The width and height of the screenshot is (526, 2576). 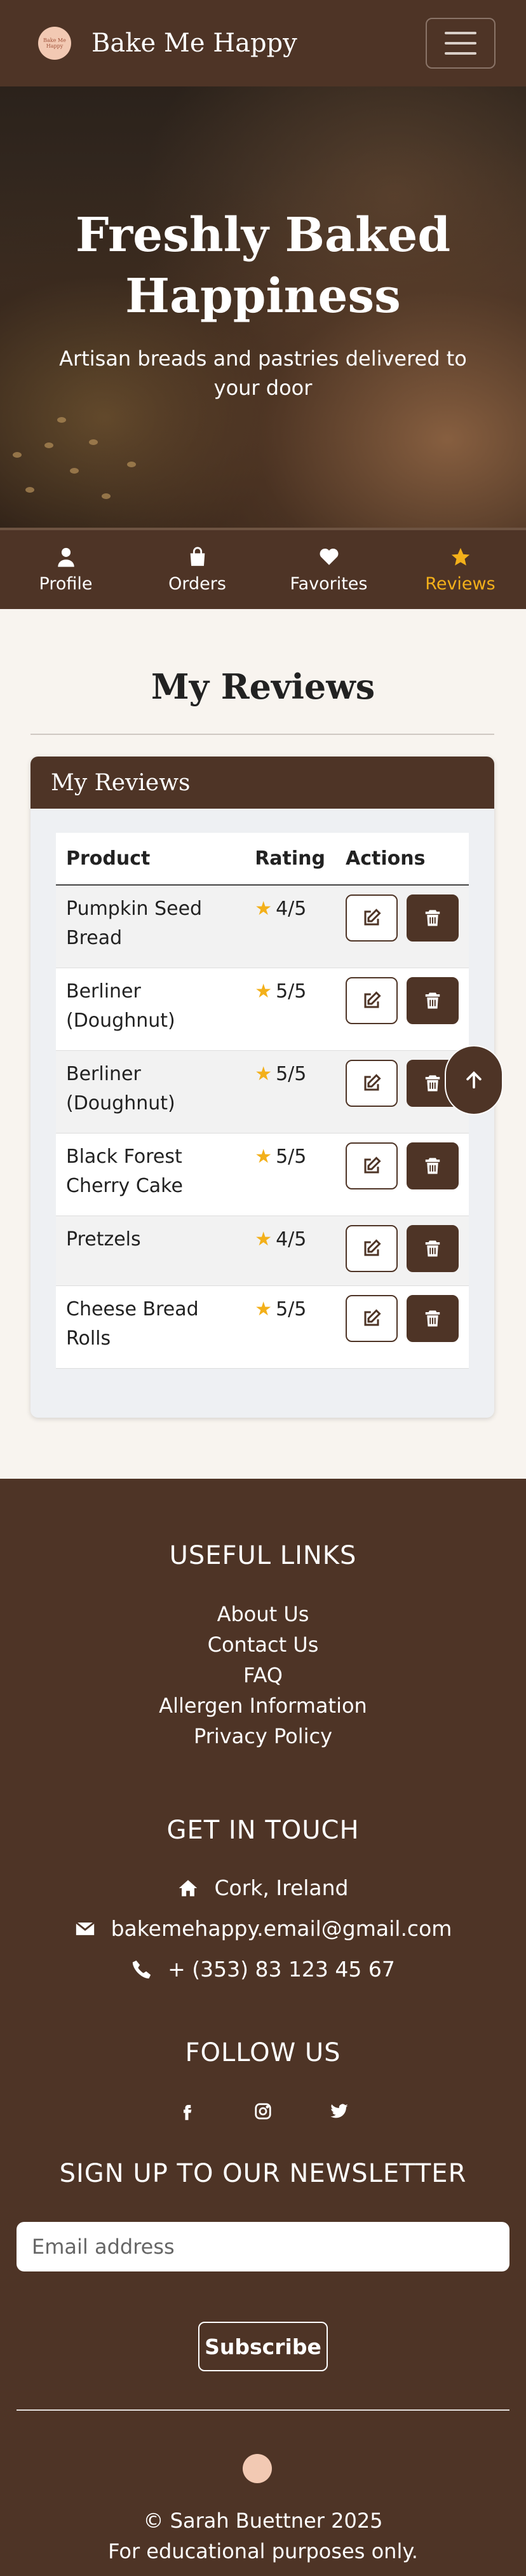 What do you see at coordinates (263, 2111) in the screenshot?
I see `instagram-icon` at bounding box center [263, 2111].